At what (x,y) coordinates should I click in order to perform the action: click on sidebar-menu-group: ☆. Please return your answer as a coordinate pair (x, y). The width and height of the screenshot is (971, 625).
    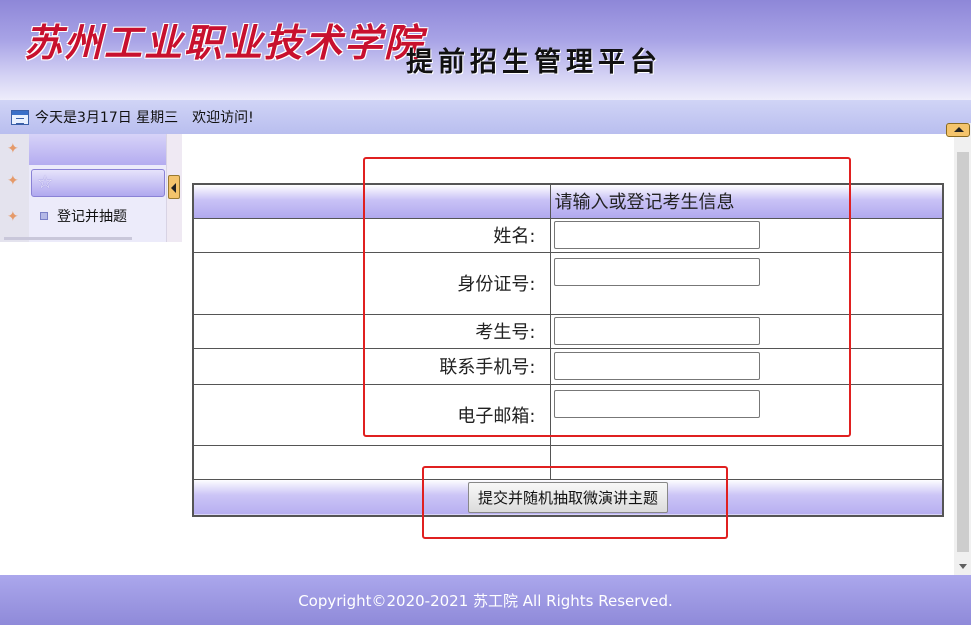
    Looking at the image, I should click on (98, 183).